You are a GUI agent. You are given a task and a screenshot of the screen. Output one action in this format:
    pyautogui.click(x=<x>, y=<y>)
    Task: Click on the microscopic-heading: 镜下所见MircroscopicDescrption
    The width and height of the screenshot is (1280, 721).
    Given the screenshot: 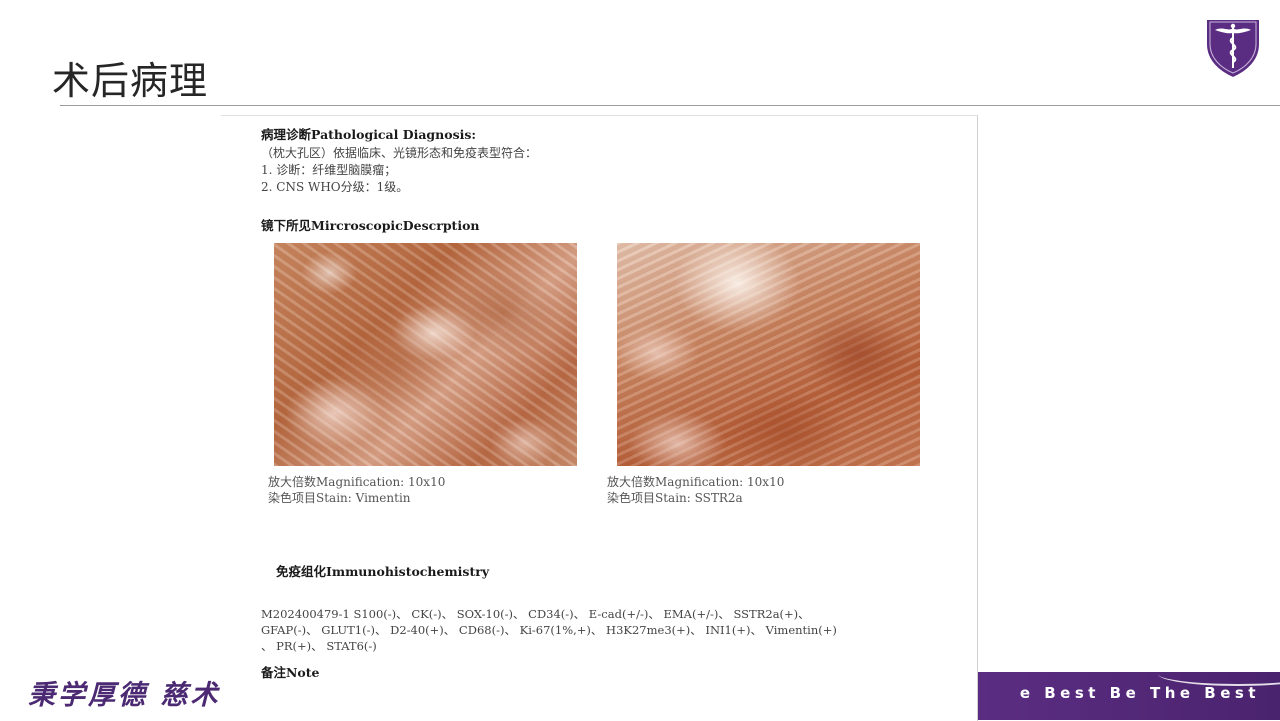 What is the action you would take?
    pyautogui.click(x=370, y=225)
    